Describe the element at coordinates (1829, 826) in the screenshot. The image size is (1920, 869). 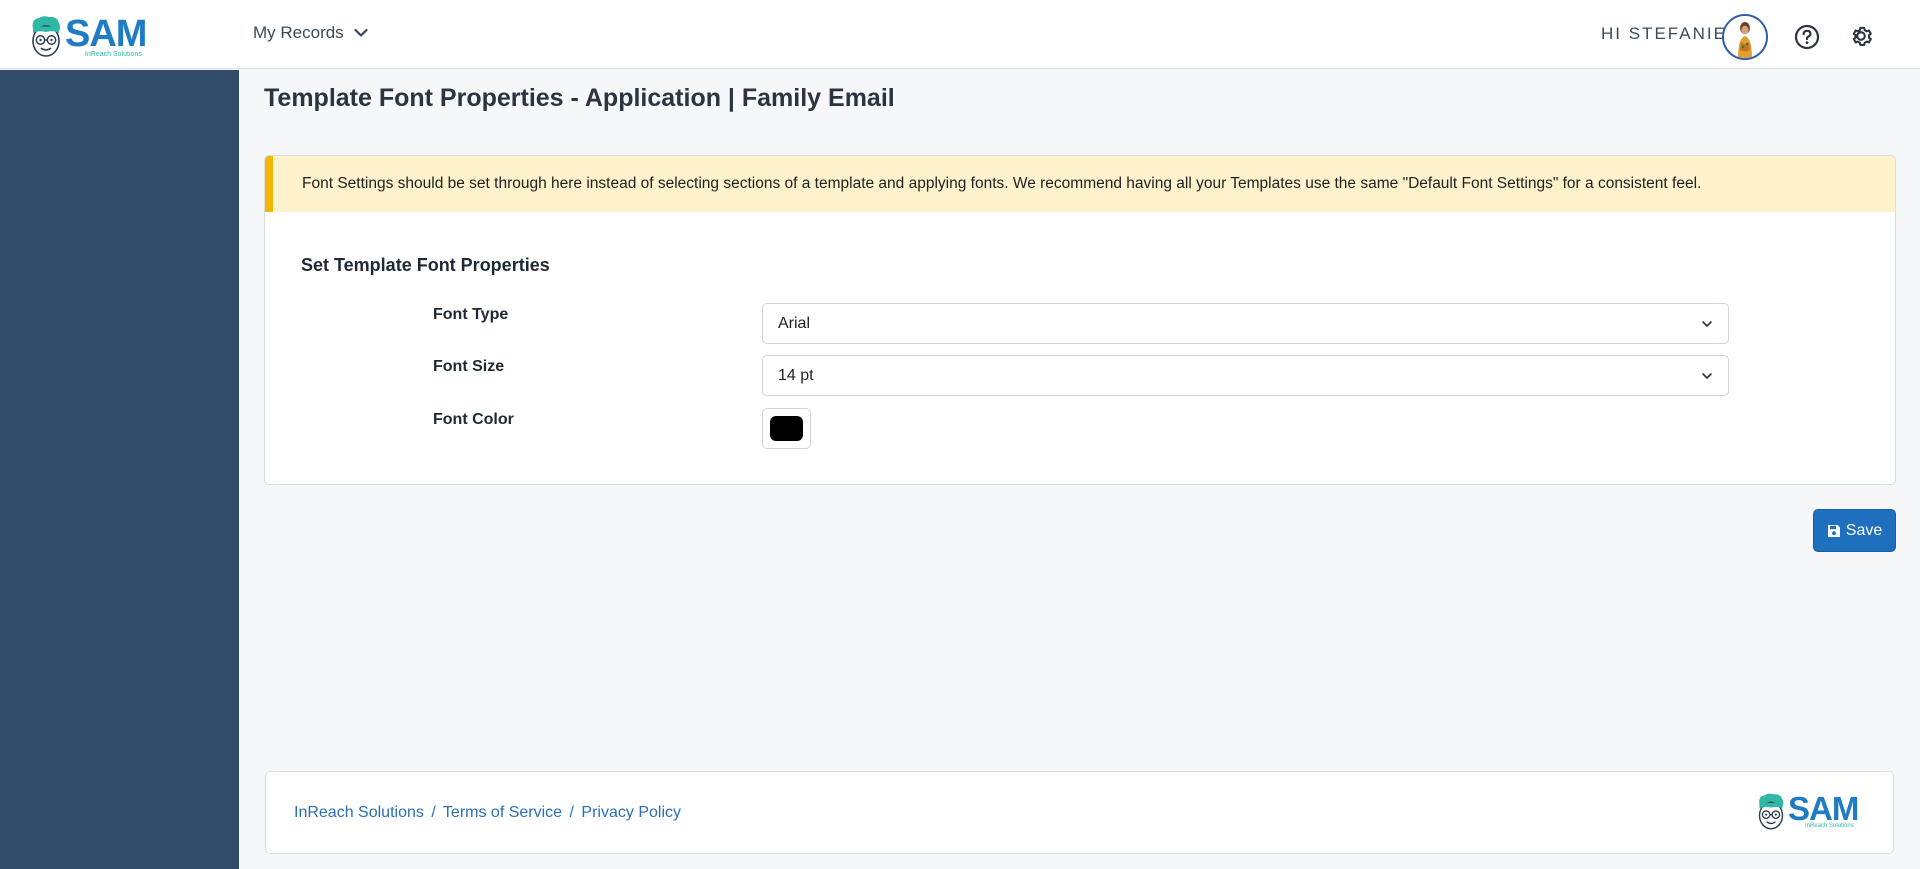
I see `footer-logo-subtitle: InReach Solutions` at that location.